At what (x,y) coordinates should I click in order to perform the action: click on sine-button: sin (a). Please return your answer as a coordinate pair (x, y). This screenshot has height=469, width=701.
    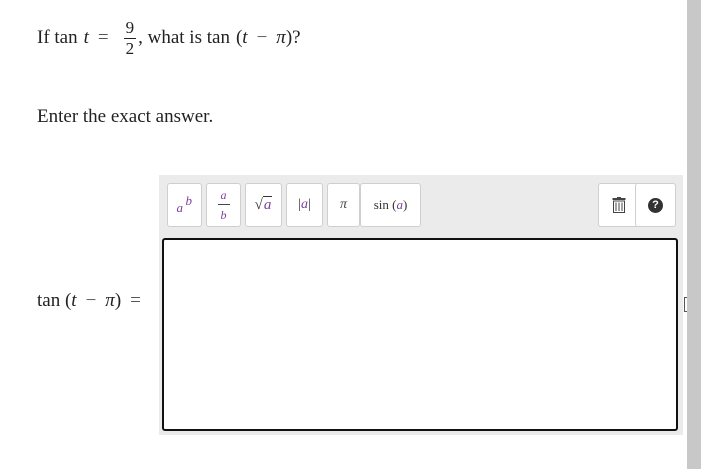
    Looking at the image, I should click on (390, 205).